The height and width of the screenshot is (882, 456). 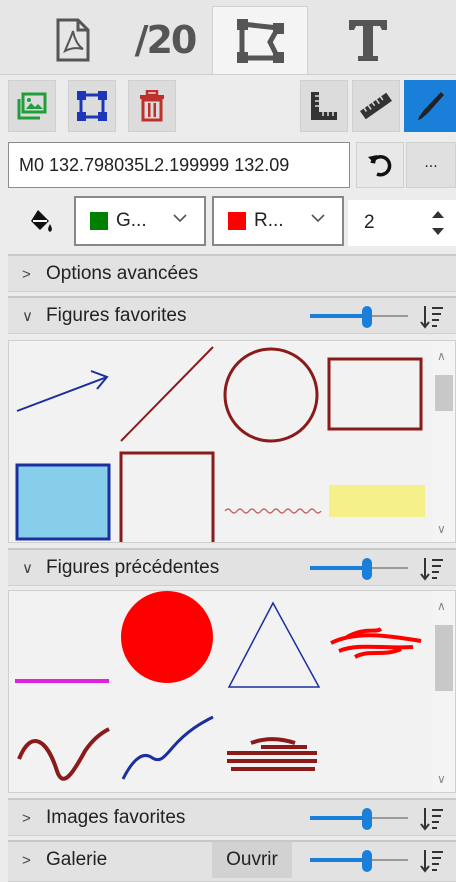 What do you see at coordinates (165, 40) in the screenshot?
I see `tab-page-count: /20` at bounding box center [165, 40].